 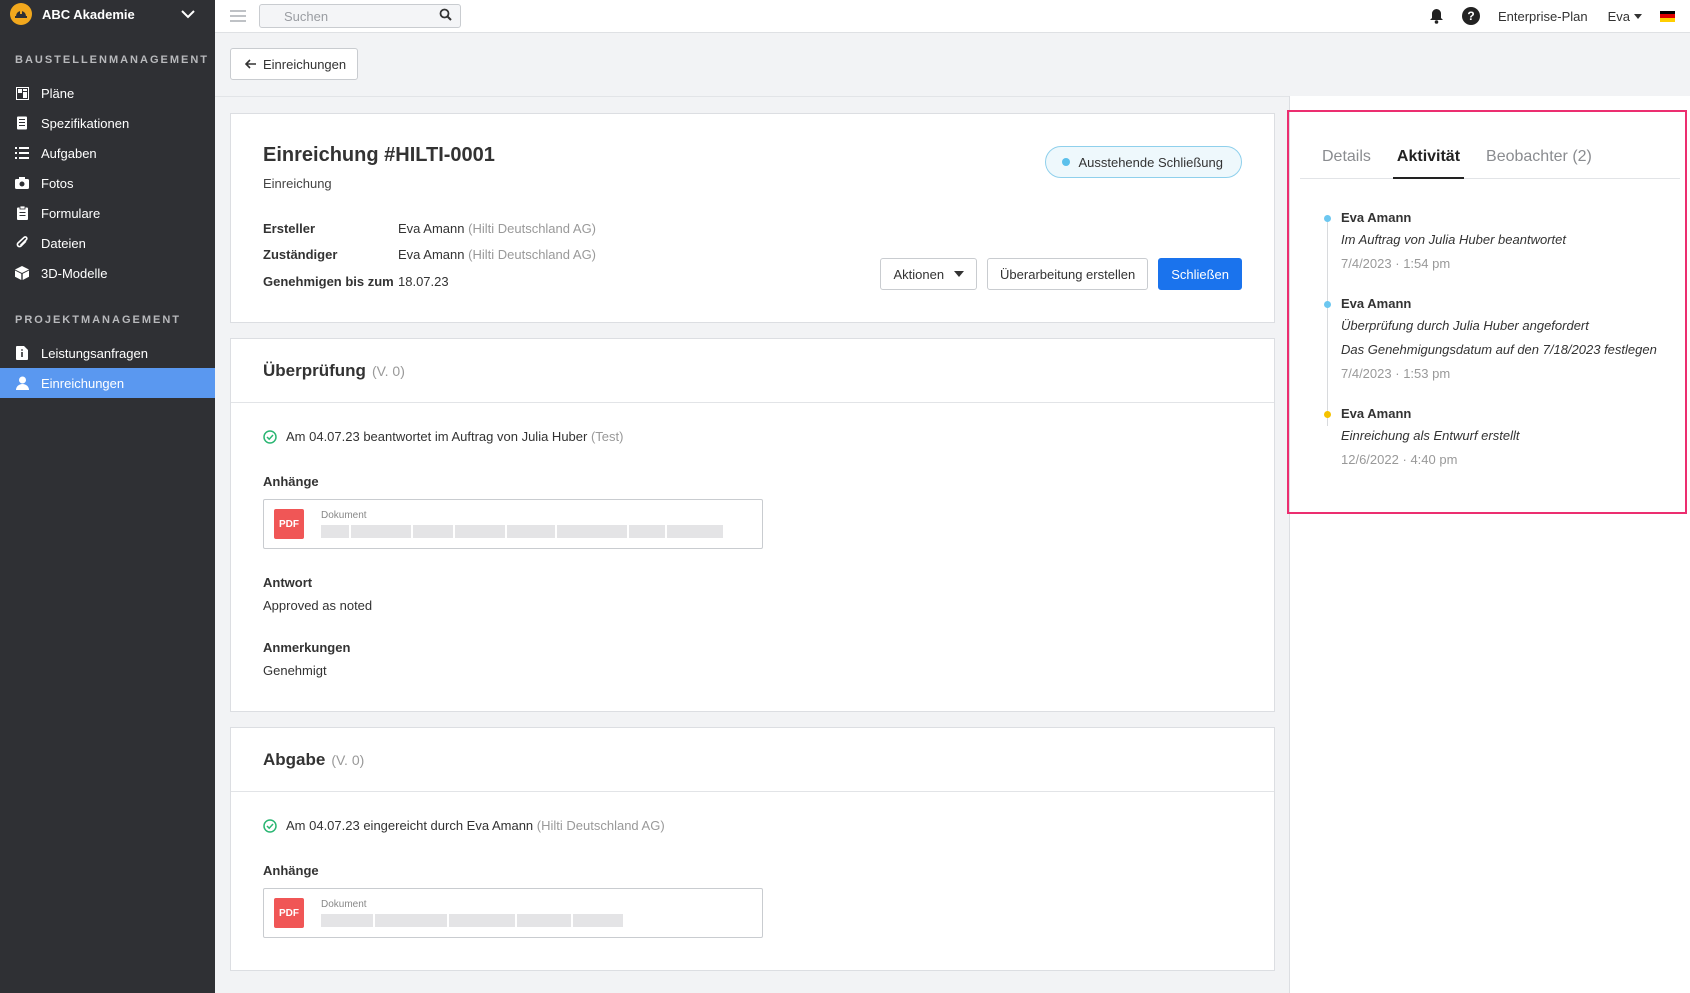 I want to click on person-icon, so click(x=22, y=383).